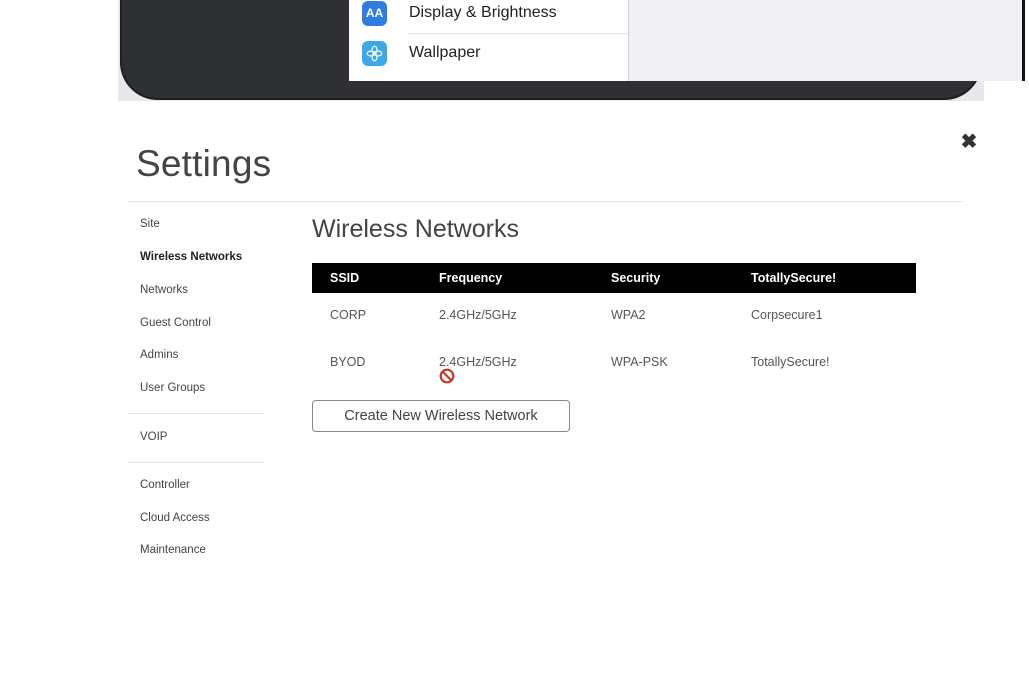 The height and width of the screenshot is (683, 1029). What do you see at coordinates (153, 437) in the screenshot?
I see `sidebar-item-voip: VOIP` at bounding box center [153, 437].